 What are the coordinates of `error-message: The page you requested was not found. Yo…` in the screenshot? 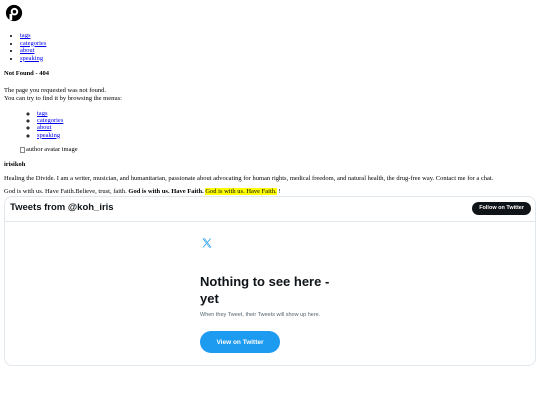 It's located at (63, 95).